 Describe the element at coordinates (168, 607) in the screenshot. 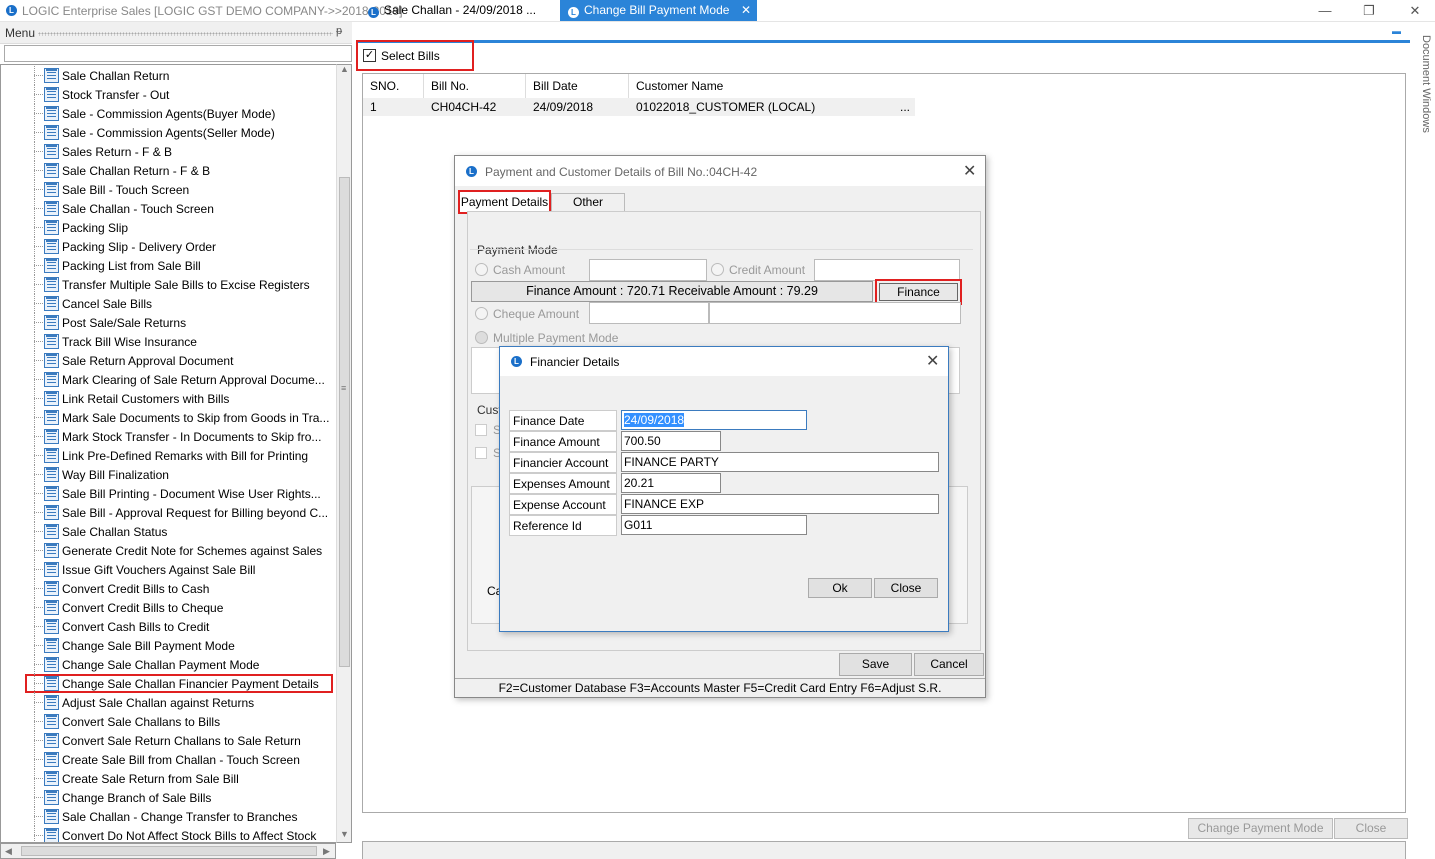

I see `menu-item: Convert Credit Bills to Cheque` at that location.